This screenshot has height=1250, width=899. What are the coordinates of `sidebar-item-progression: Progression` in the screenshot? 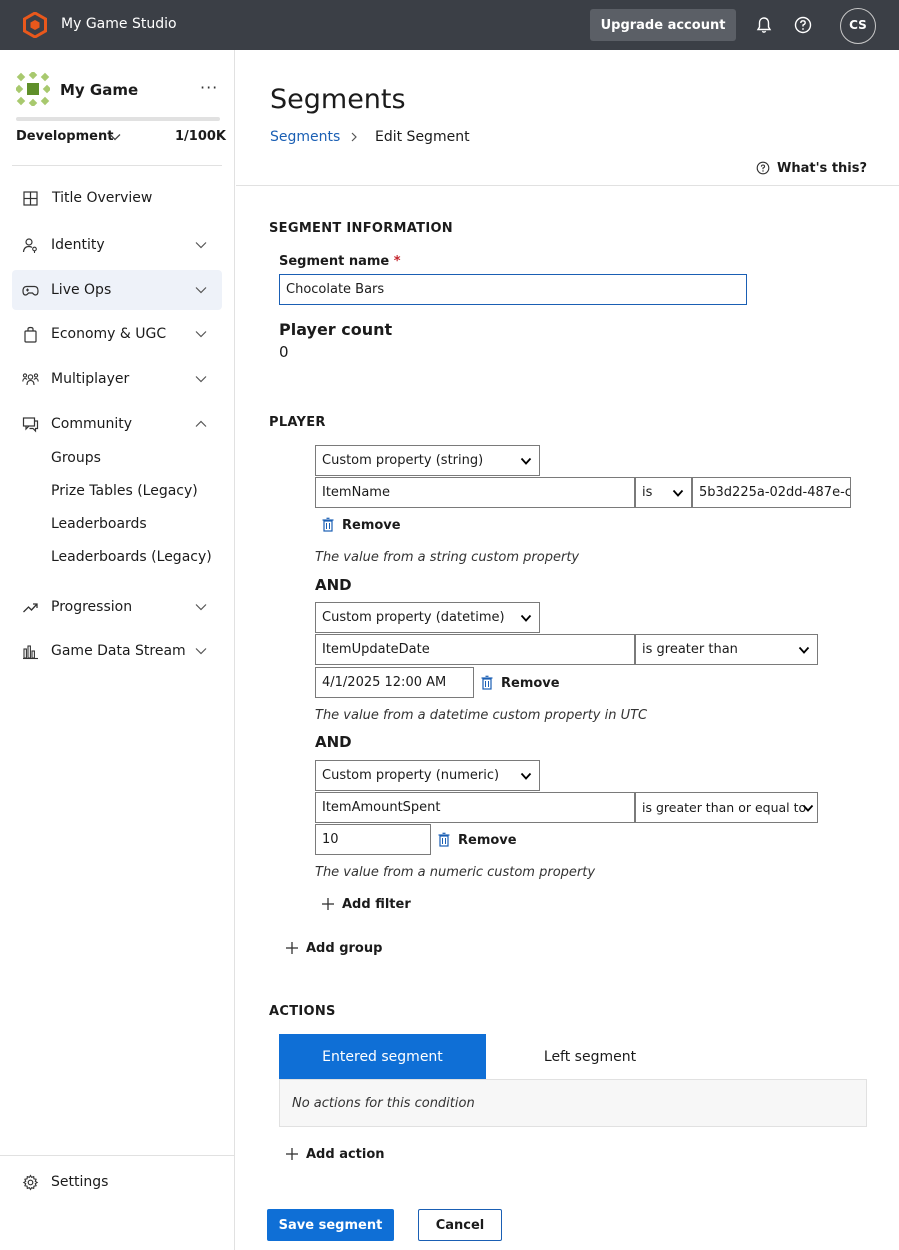 It's located at (117, 607).